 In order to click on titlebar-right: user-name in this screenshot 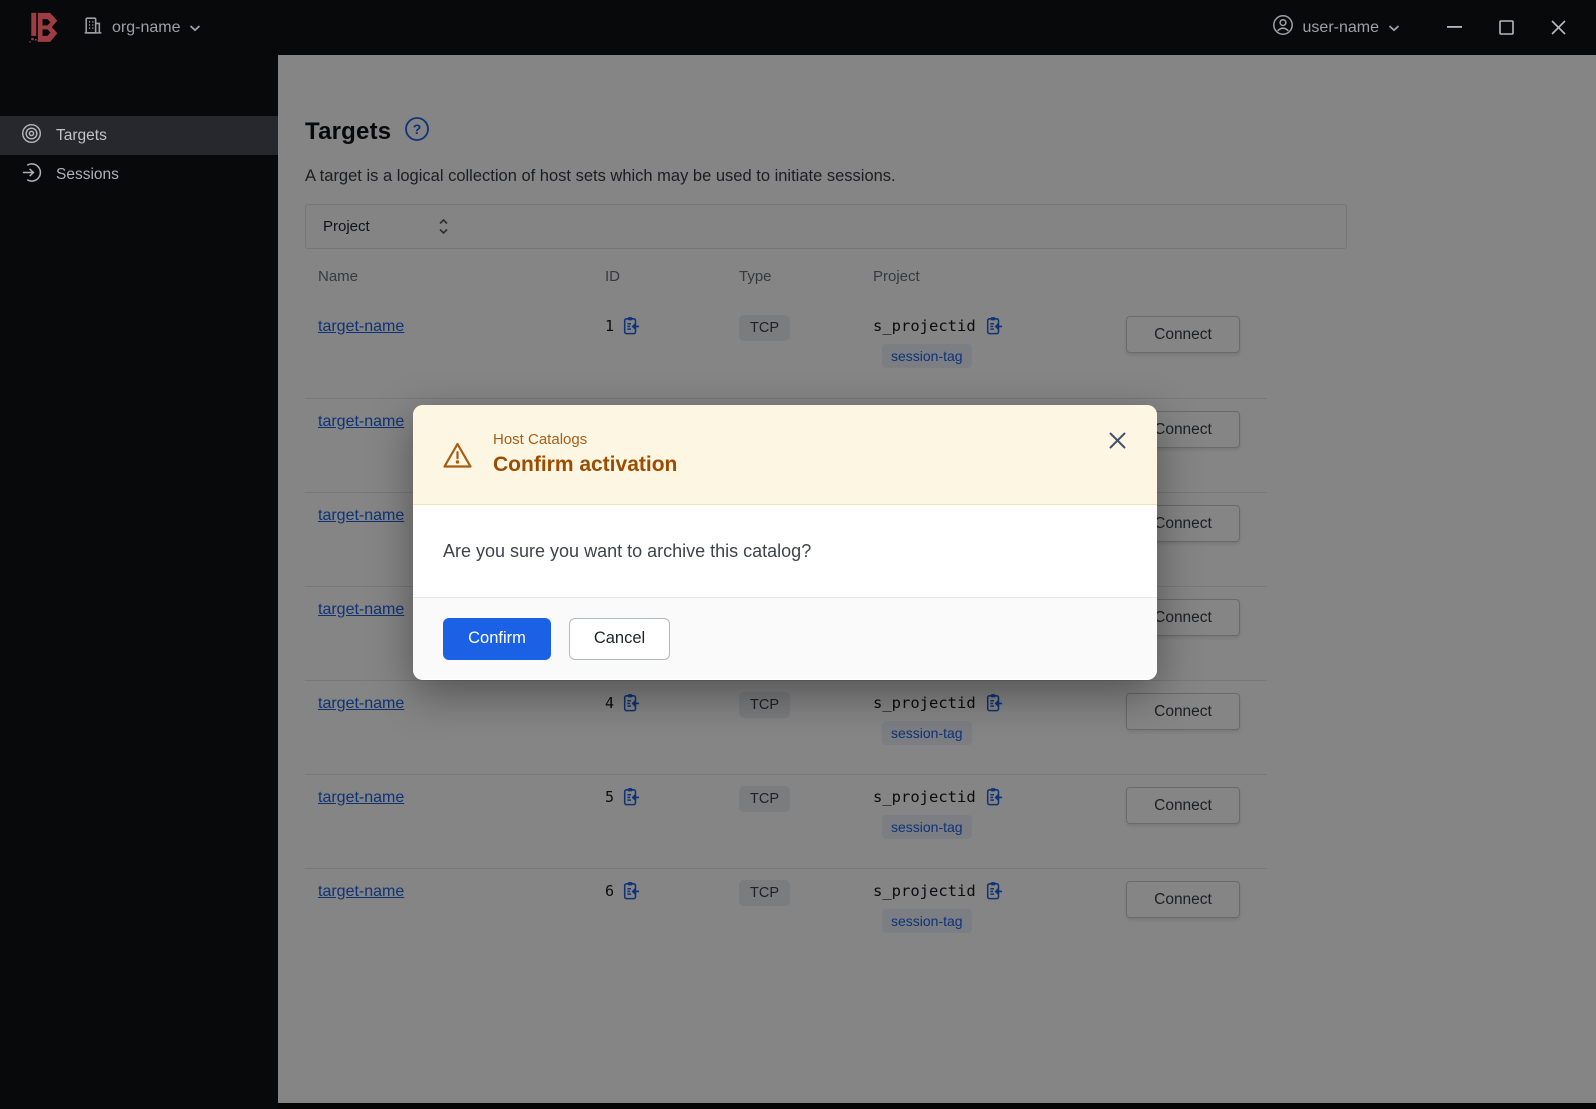, I will do `click(1434, 27)`.